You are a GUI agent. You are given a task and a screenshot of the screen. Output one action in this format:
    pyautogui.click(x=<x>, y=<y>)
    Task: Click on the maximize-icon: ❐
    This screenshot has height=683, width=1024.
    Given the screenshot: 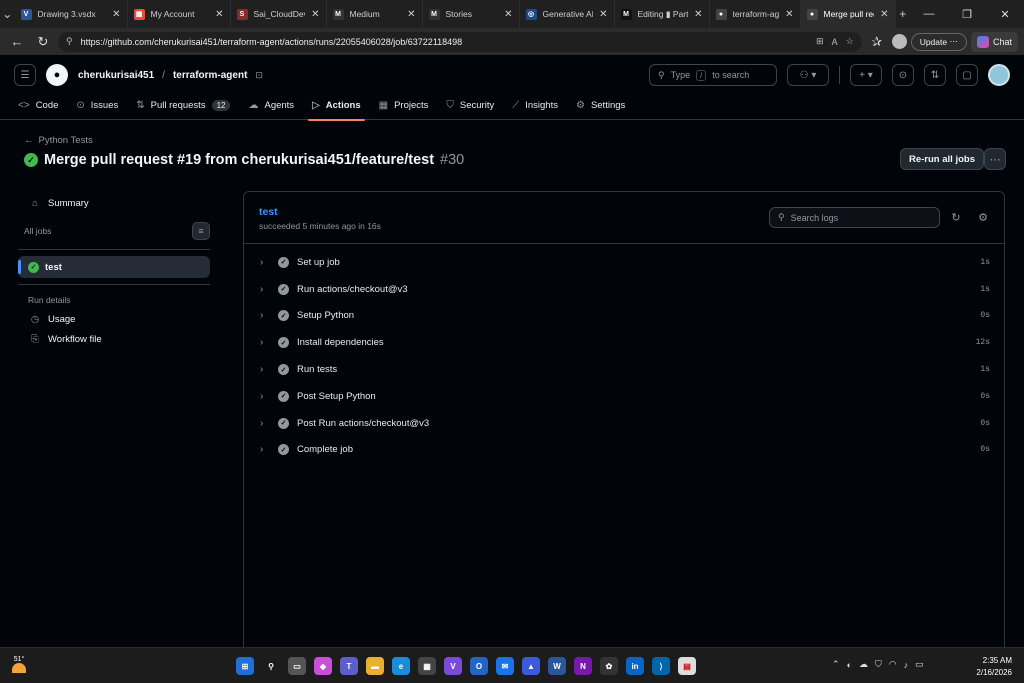 What is the action you would take?
    pyautogui.click(x=967, y=14)
    